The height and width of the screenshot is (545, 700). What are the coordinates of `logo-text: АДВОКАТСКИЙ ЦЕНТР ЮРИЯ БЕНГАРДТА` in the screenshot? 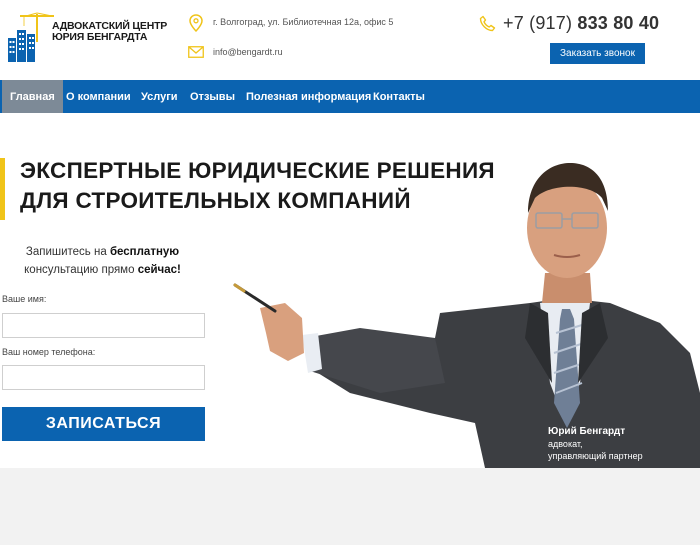 It's located at (109, 32).